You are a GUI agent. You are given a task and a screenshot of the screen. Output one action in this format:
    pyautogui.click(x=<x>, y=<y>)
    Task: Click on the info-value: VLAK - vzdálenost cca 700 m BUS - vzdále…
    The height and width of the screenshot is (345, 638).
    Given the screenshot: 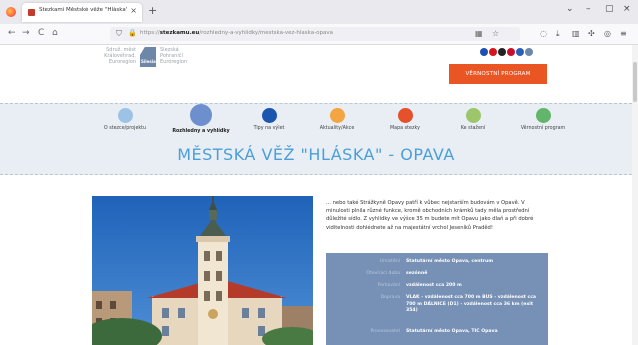 What is the action you would take?
    pyautogui.click(x=471, y=304)
    